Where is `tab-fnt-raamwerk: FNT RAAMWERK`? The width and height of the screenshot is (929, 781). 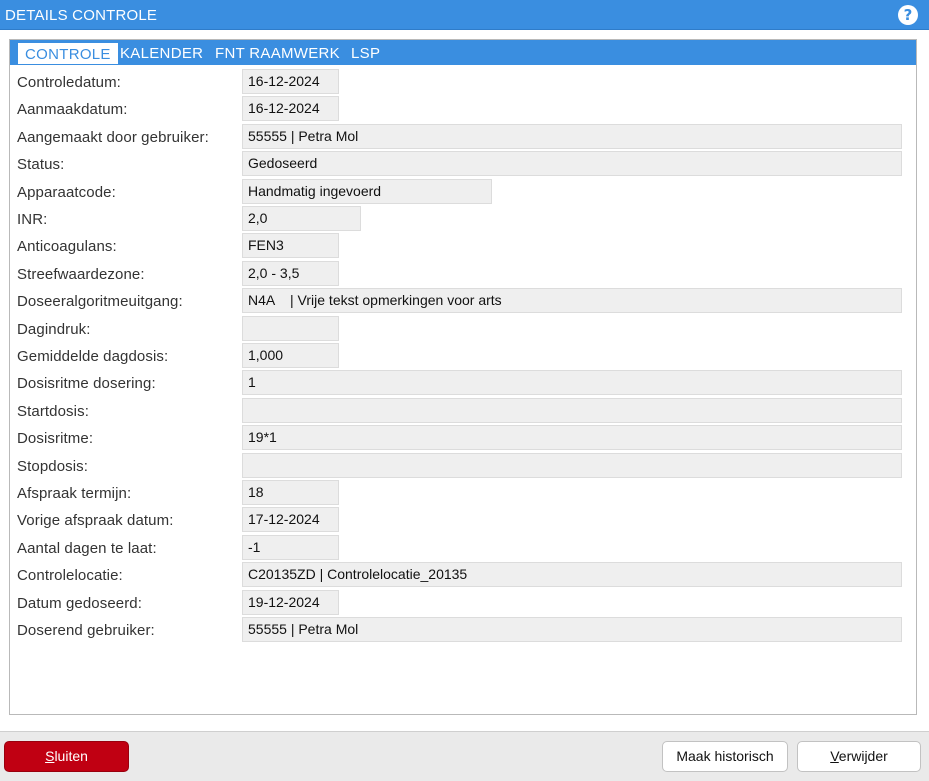 tab-fnt-raamwerk: FNT RAAMWERK is located at coordinates (277, 53).